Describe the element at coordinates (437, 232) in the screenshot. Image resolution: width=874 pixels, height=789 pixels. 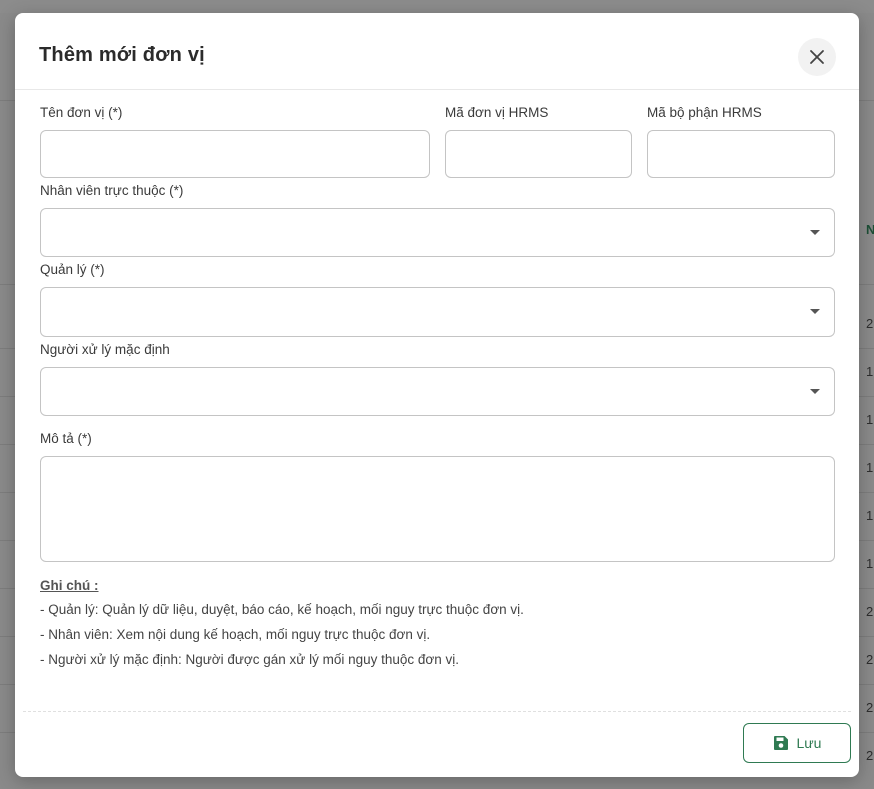
I see `employees-select` at that location.